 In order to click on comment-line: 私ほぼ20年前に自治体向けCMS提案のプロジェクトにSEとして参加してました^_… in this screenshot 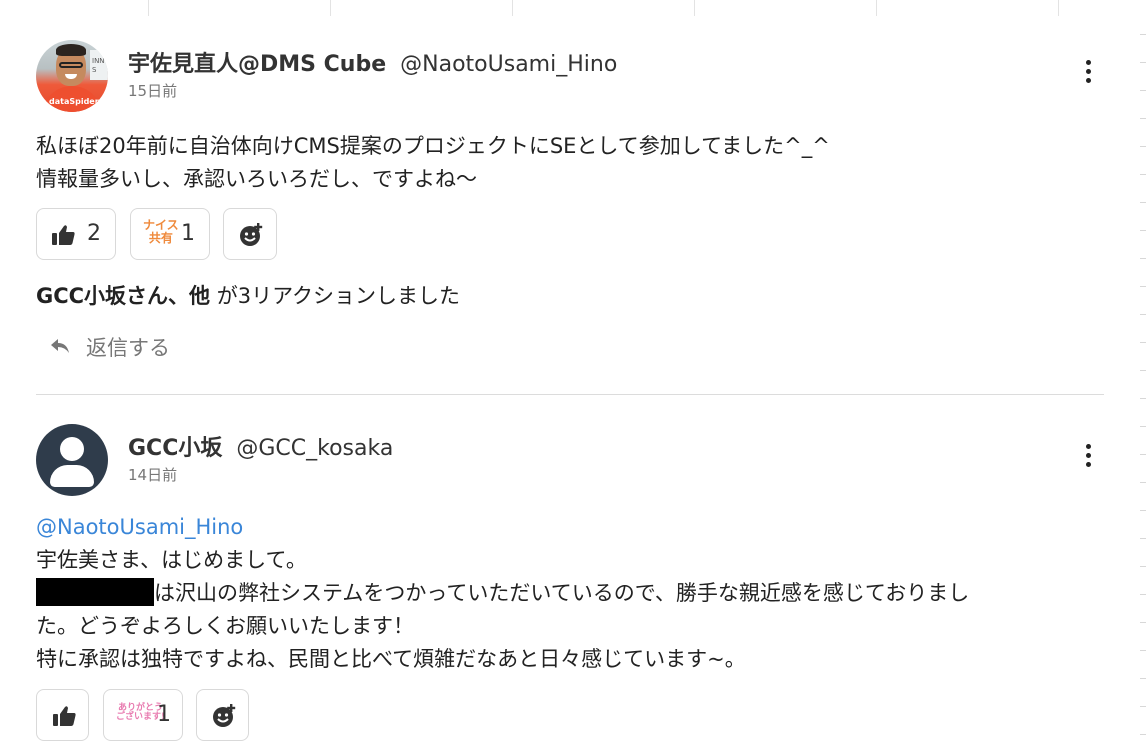, I will do `click(433, 146)`.